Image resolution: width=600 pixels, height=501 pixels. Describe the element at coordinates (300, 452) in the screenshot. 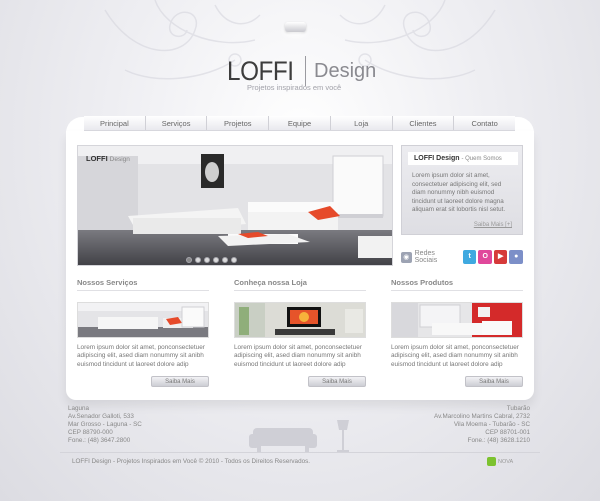

I see `footer-divider` at that location.